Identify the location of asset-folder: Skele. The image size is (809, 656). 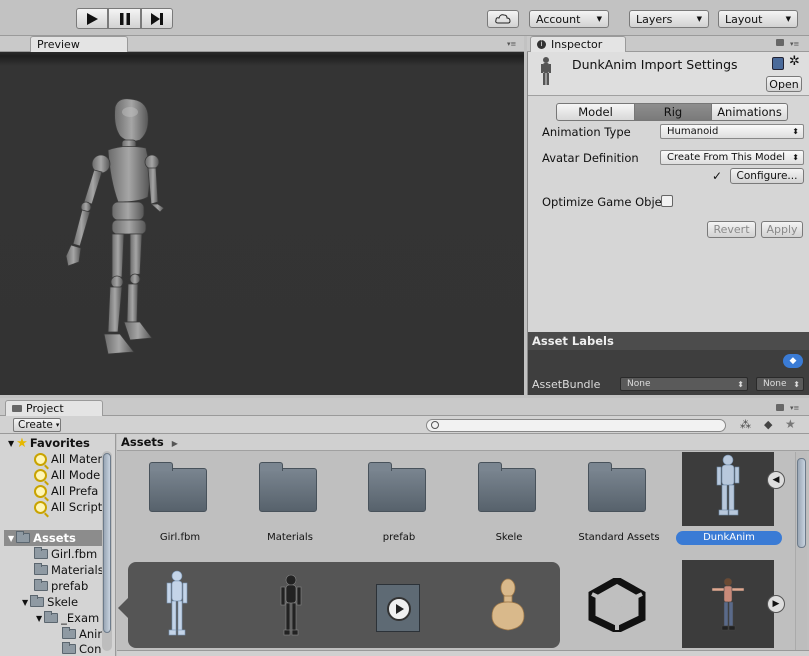
(509, 497).